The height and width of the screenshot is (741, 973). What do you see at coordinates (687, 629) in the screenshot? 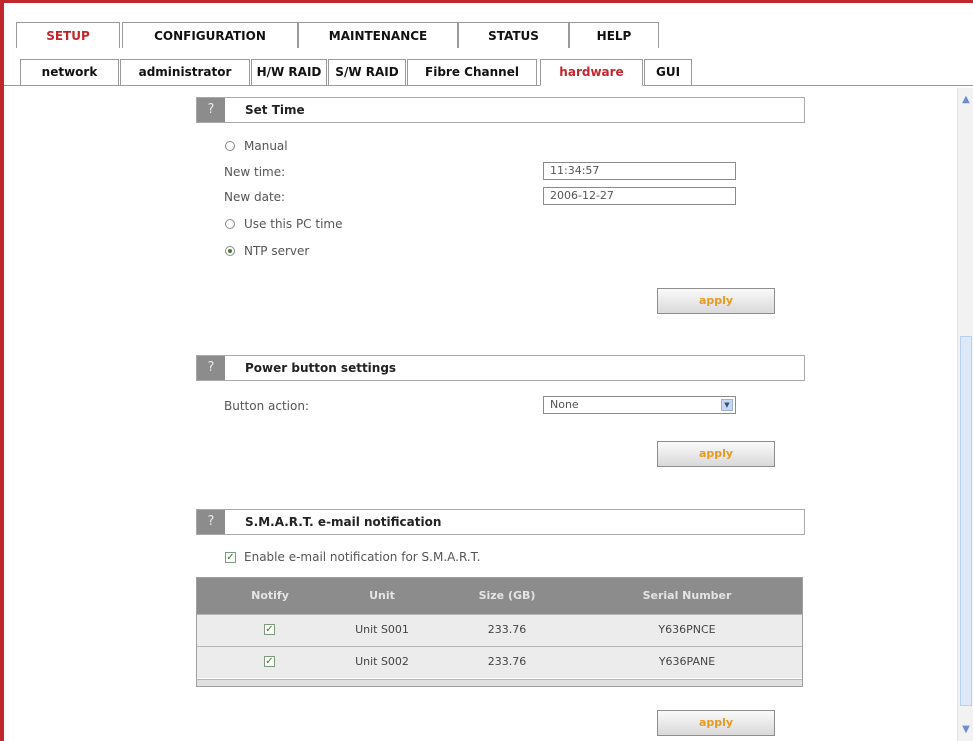
I see `serial-cell: Y636PNCE` at bounding box center [687, 629].